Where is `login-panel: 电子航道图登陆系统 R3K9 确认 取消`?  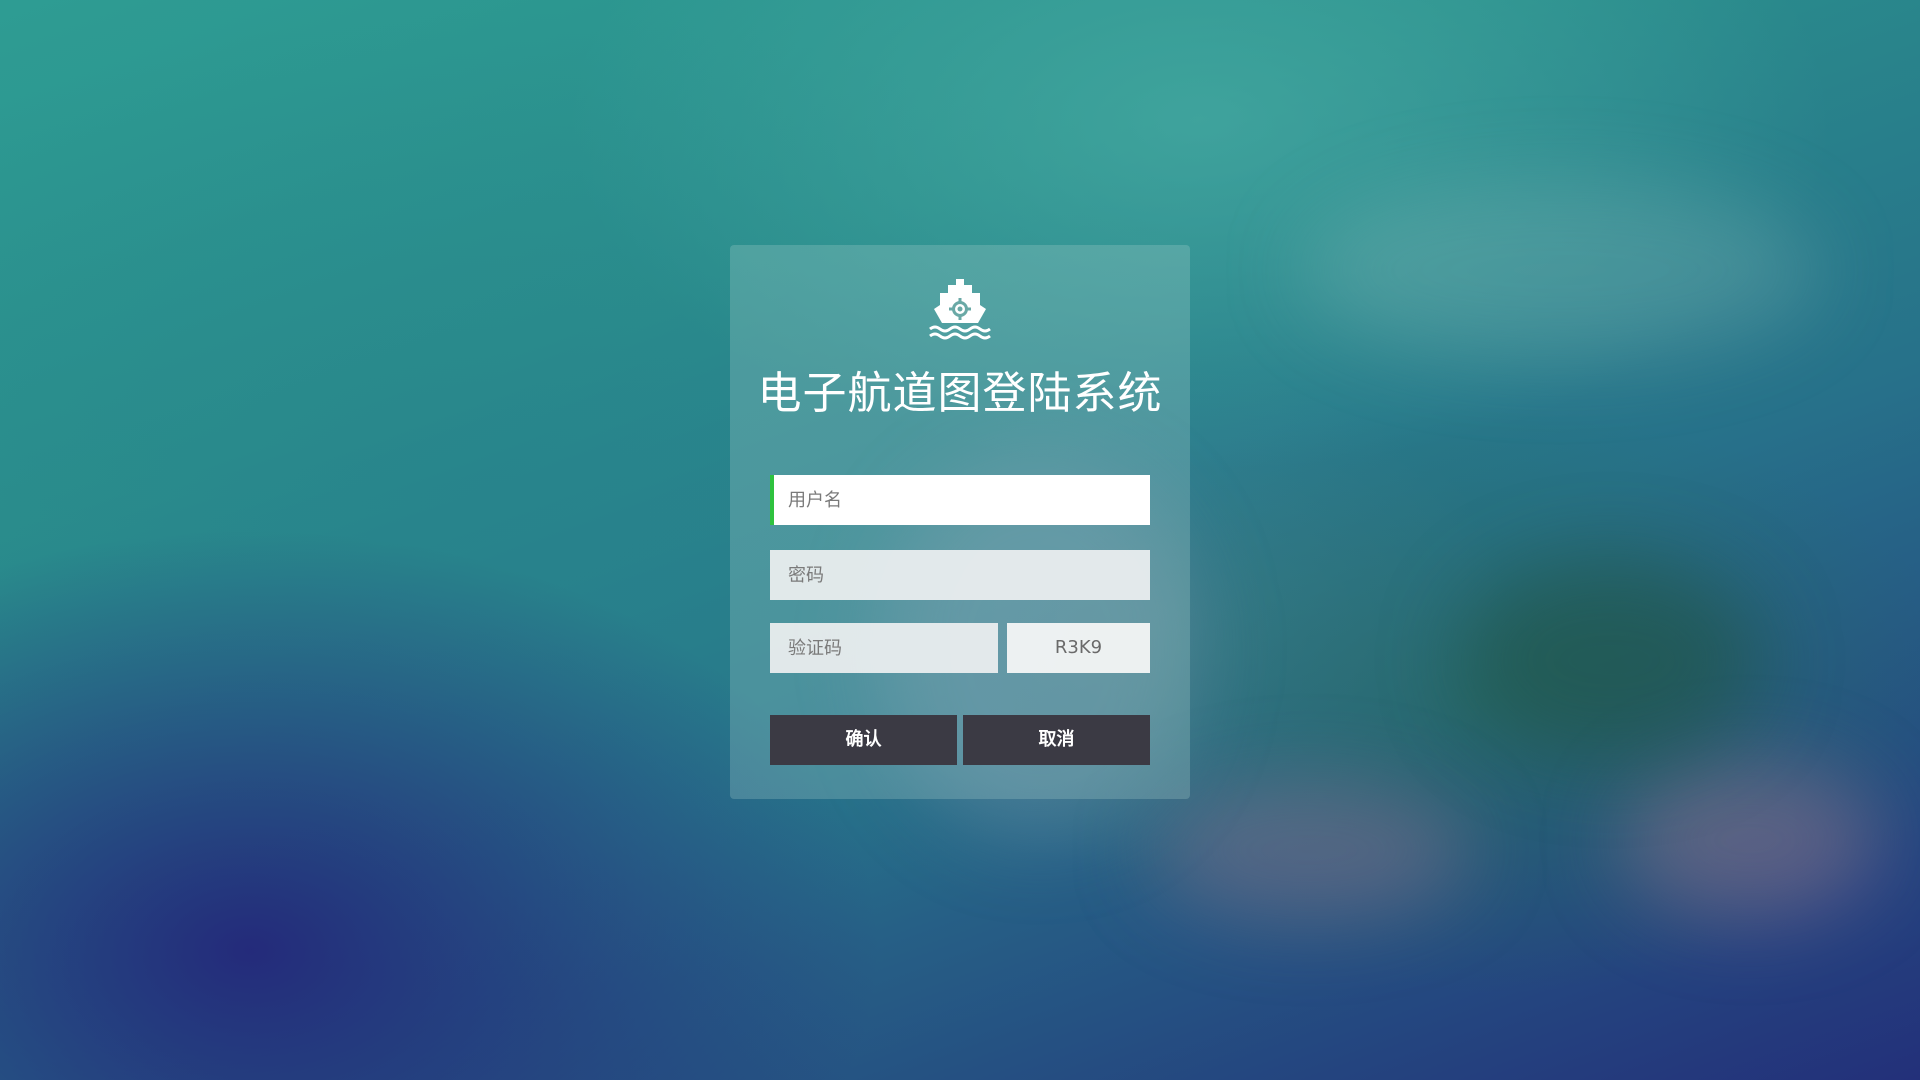
login-panel: 电子航道图登陆系统 R3K9 确认 取消 is located at coordinates (960, 522).